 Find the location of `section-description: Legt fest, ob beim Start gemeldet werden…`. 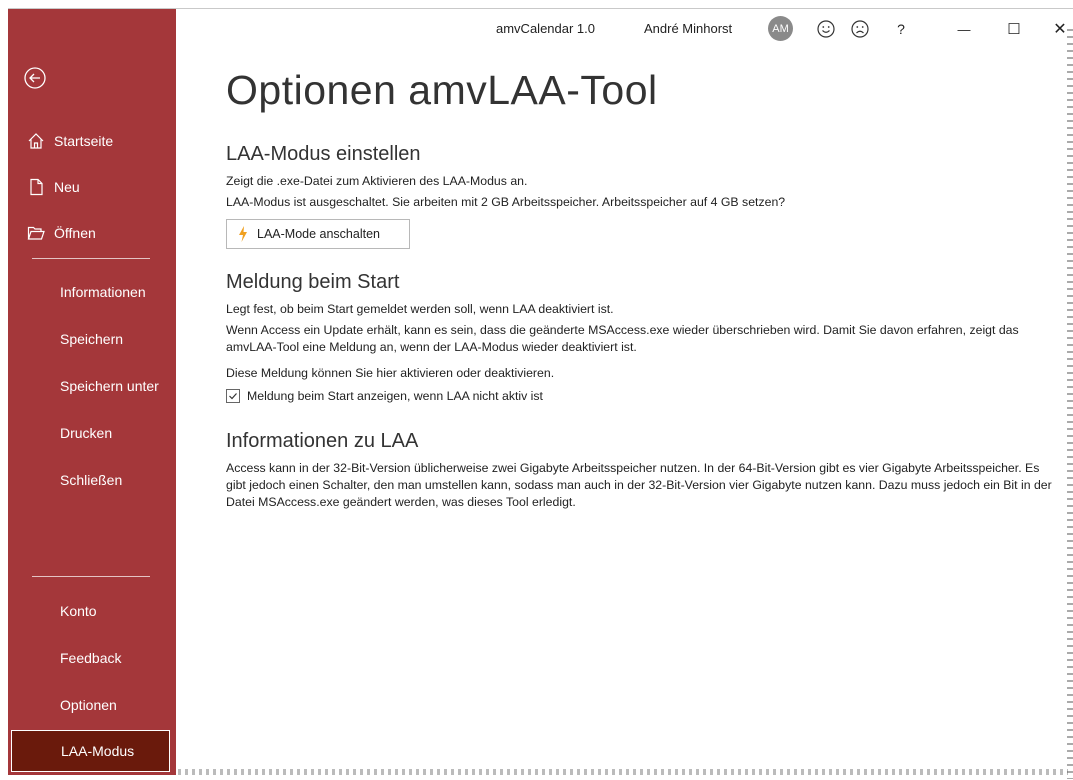

section-description: Legt fest, ob beim Start gemeldet werden… is located at coordinates (420, 309).